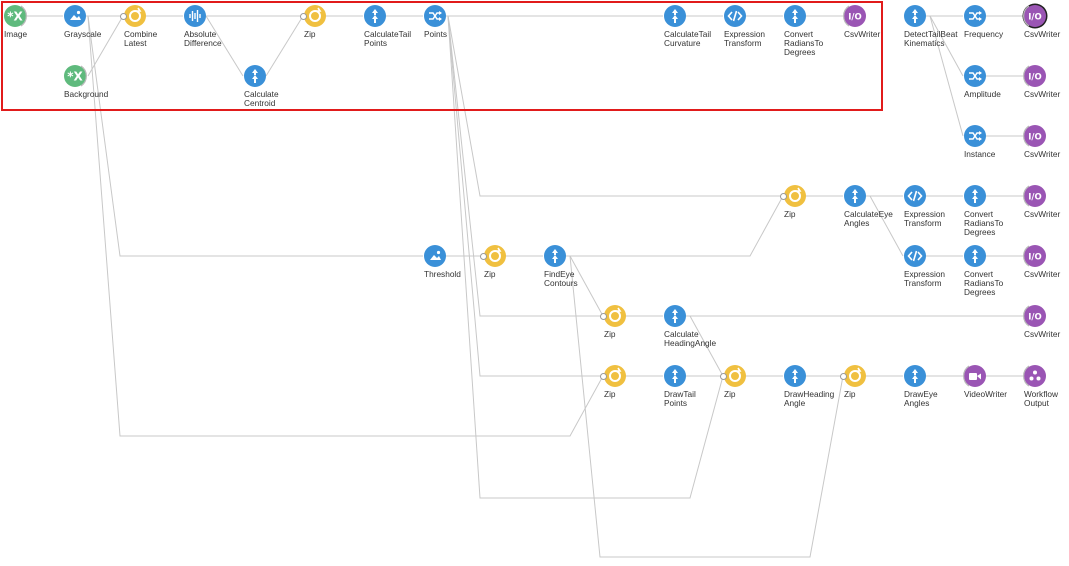  I want to click on node-label: CalculateEye Angles, so click(868, 218).